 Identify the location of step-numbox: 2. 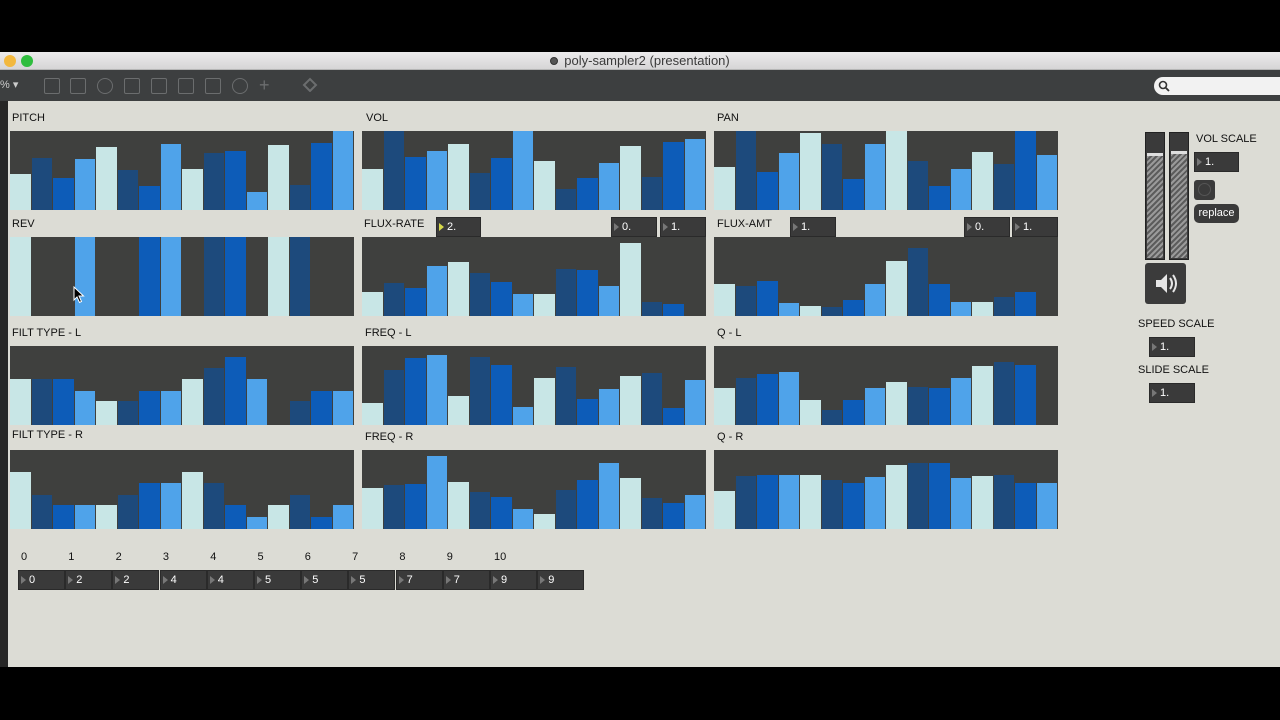
(89, 580).